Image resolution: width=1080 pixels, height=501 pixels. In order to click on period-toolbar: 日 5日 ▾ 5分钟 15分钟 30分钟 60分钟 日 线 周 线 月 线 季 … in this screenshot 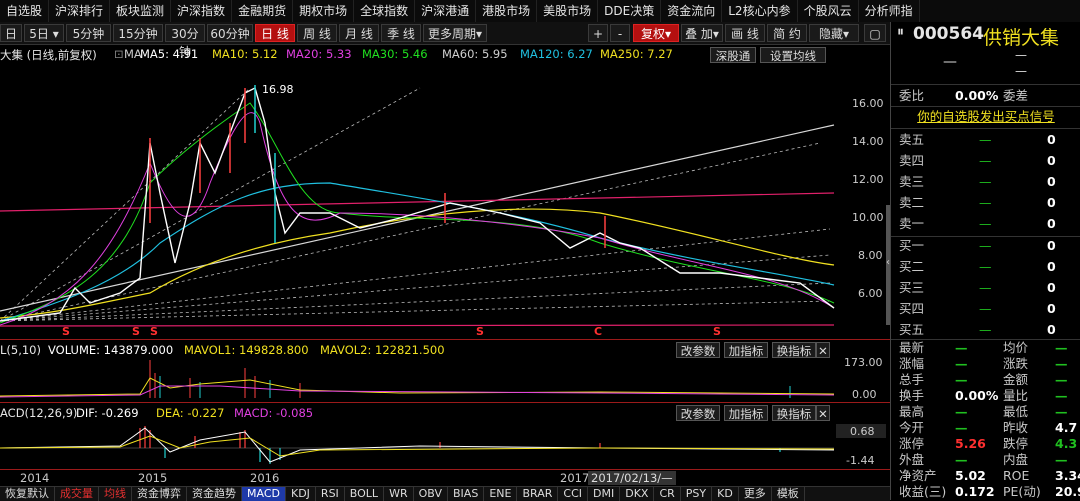, I will do `click(445, 40)`.